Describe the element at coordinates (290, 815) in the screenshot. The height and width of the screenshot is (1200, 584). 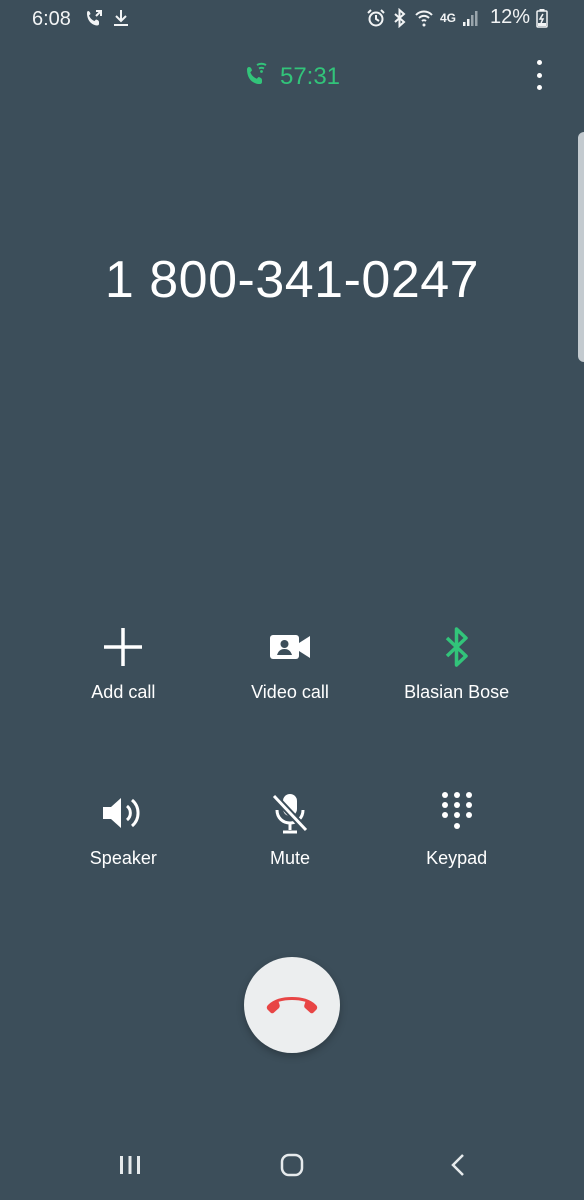
I see `microphone-off-icon` at that location.